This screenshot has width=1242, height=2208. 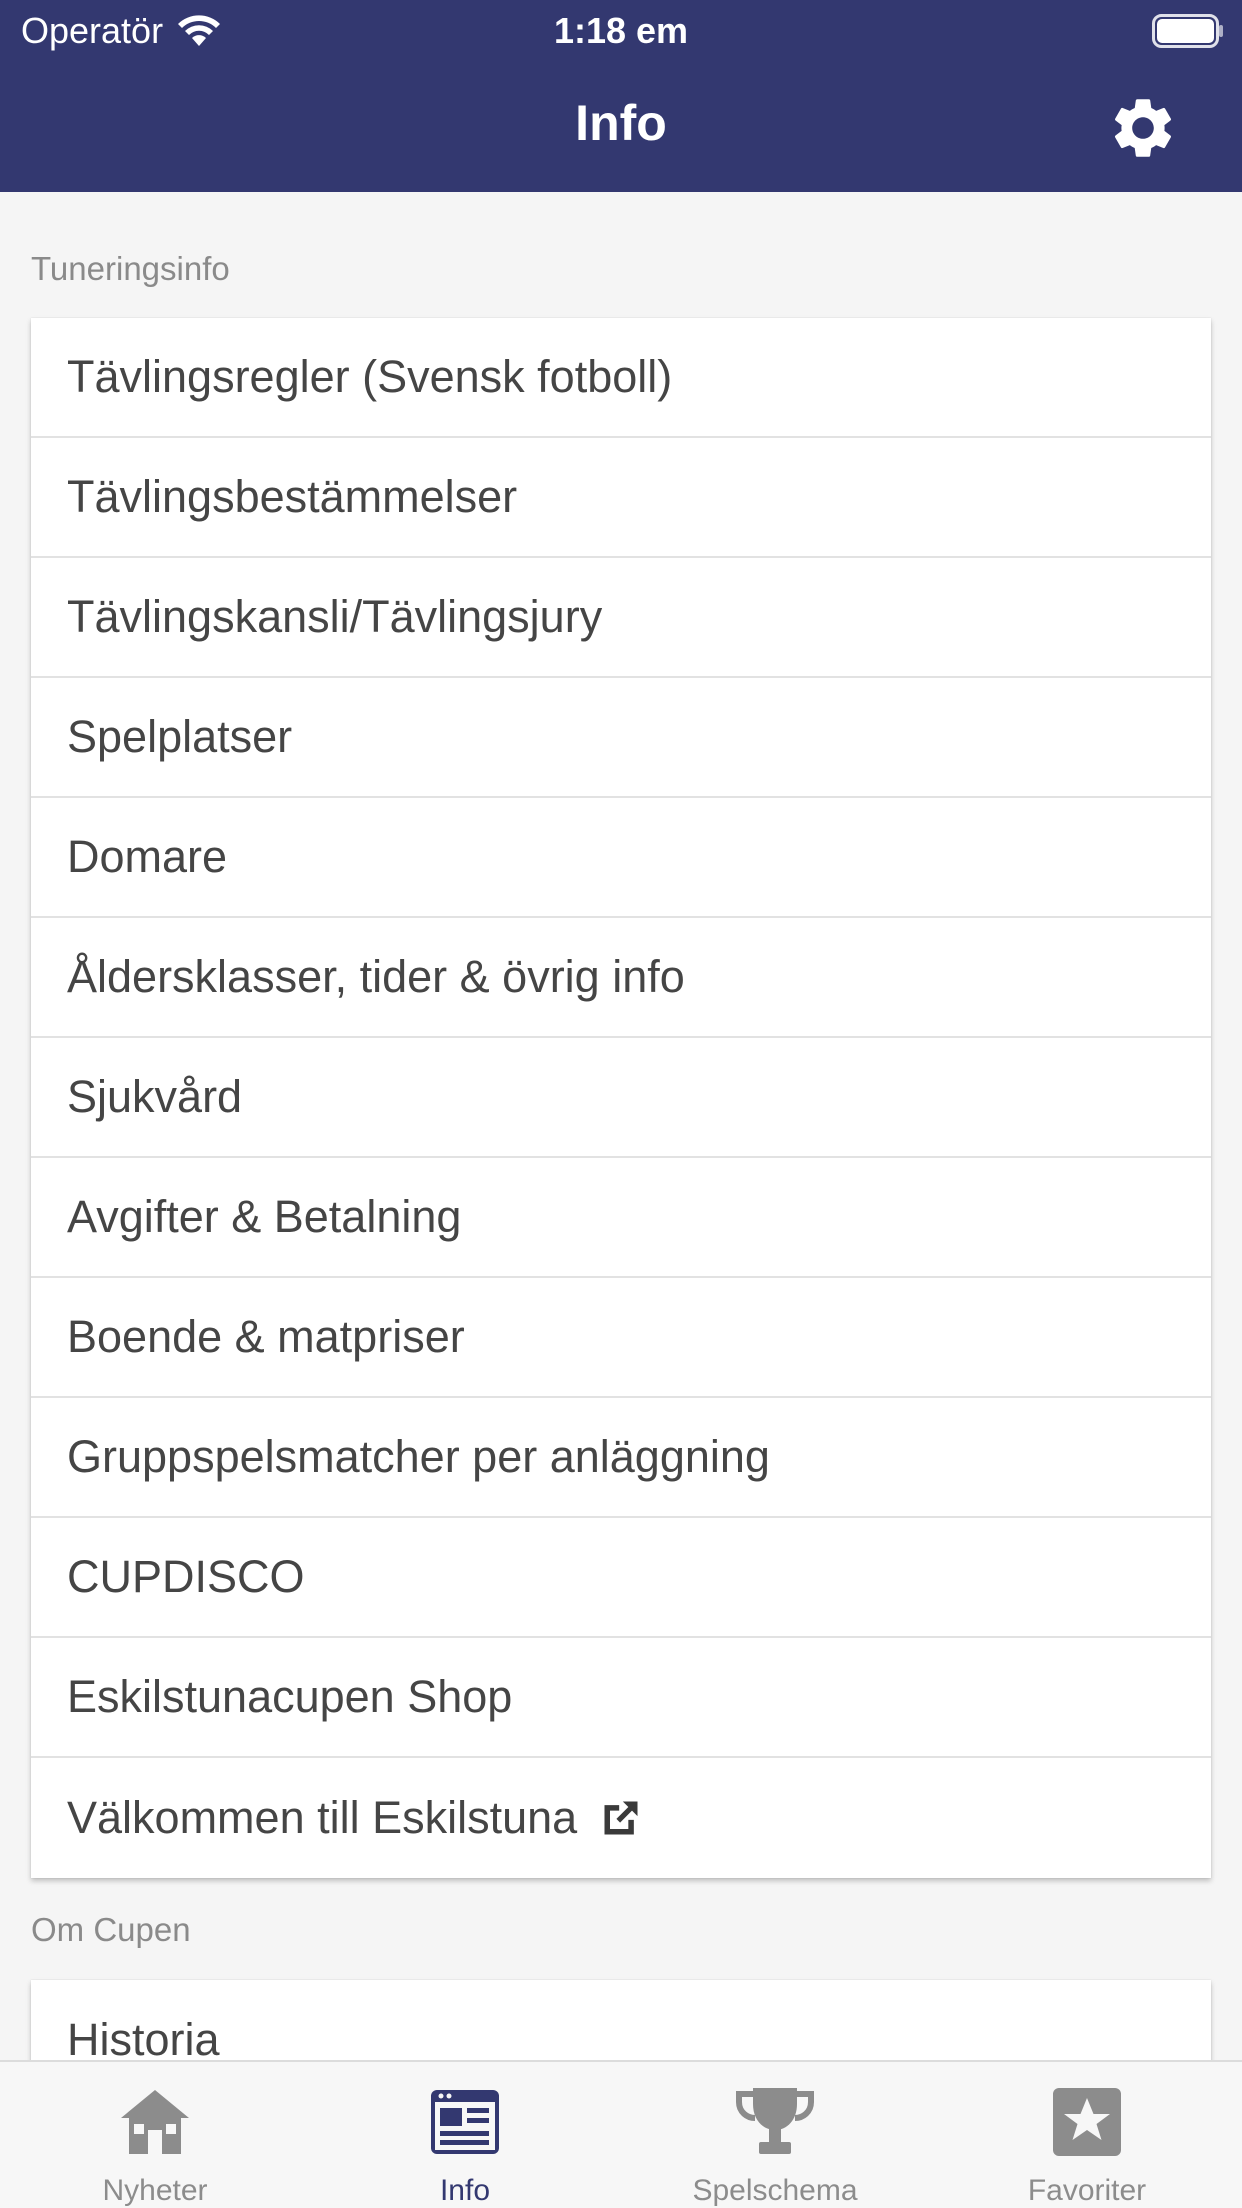 I want to click on list-item: Domare, so click(x=621, y=858).